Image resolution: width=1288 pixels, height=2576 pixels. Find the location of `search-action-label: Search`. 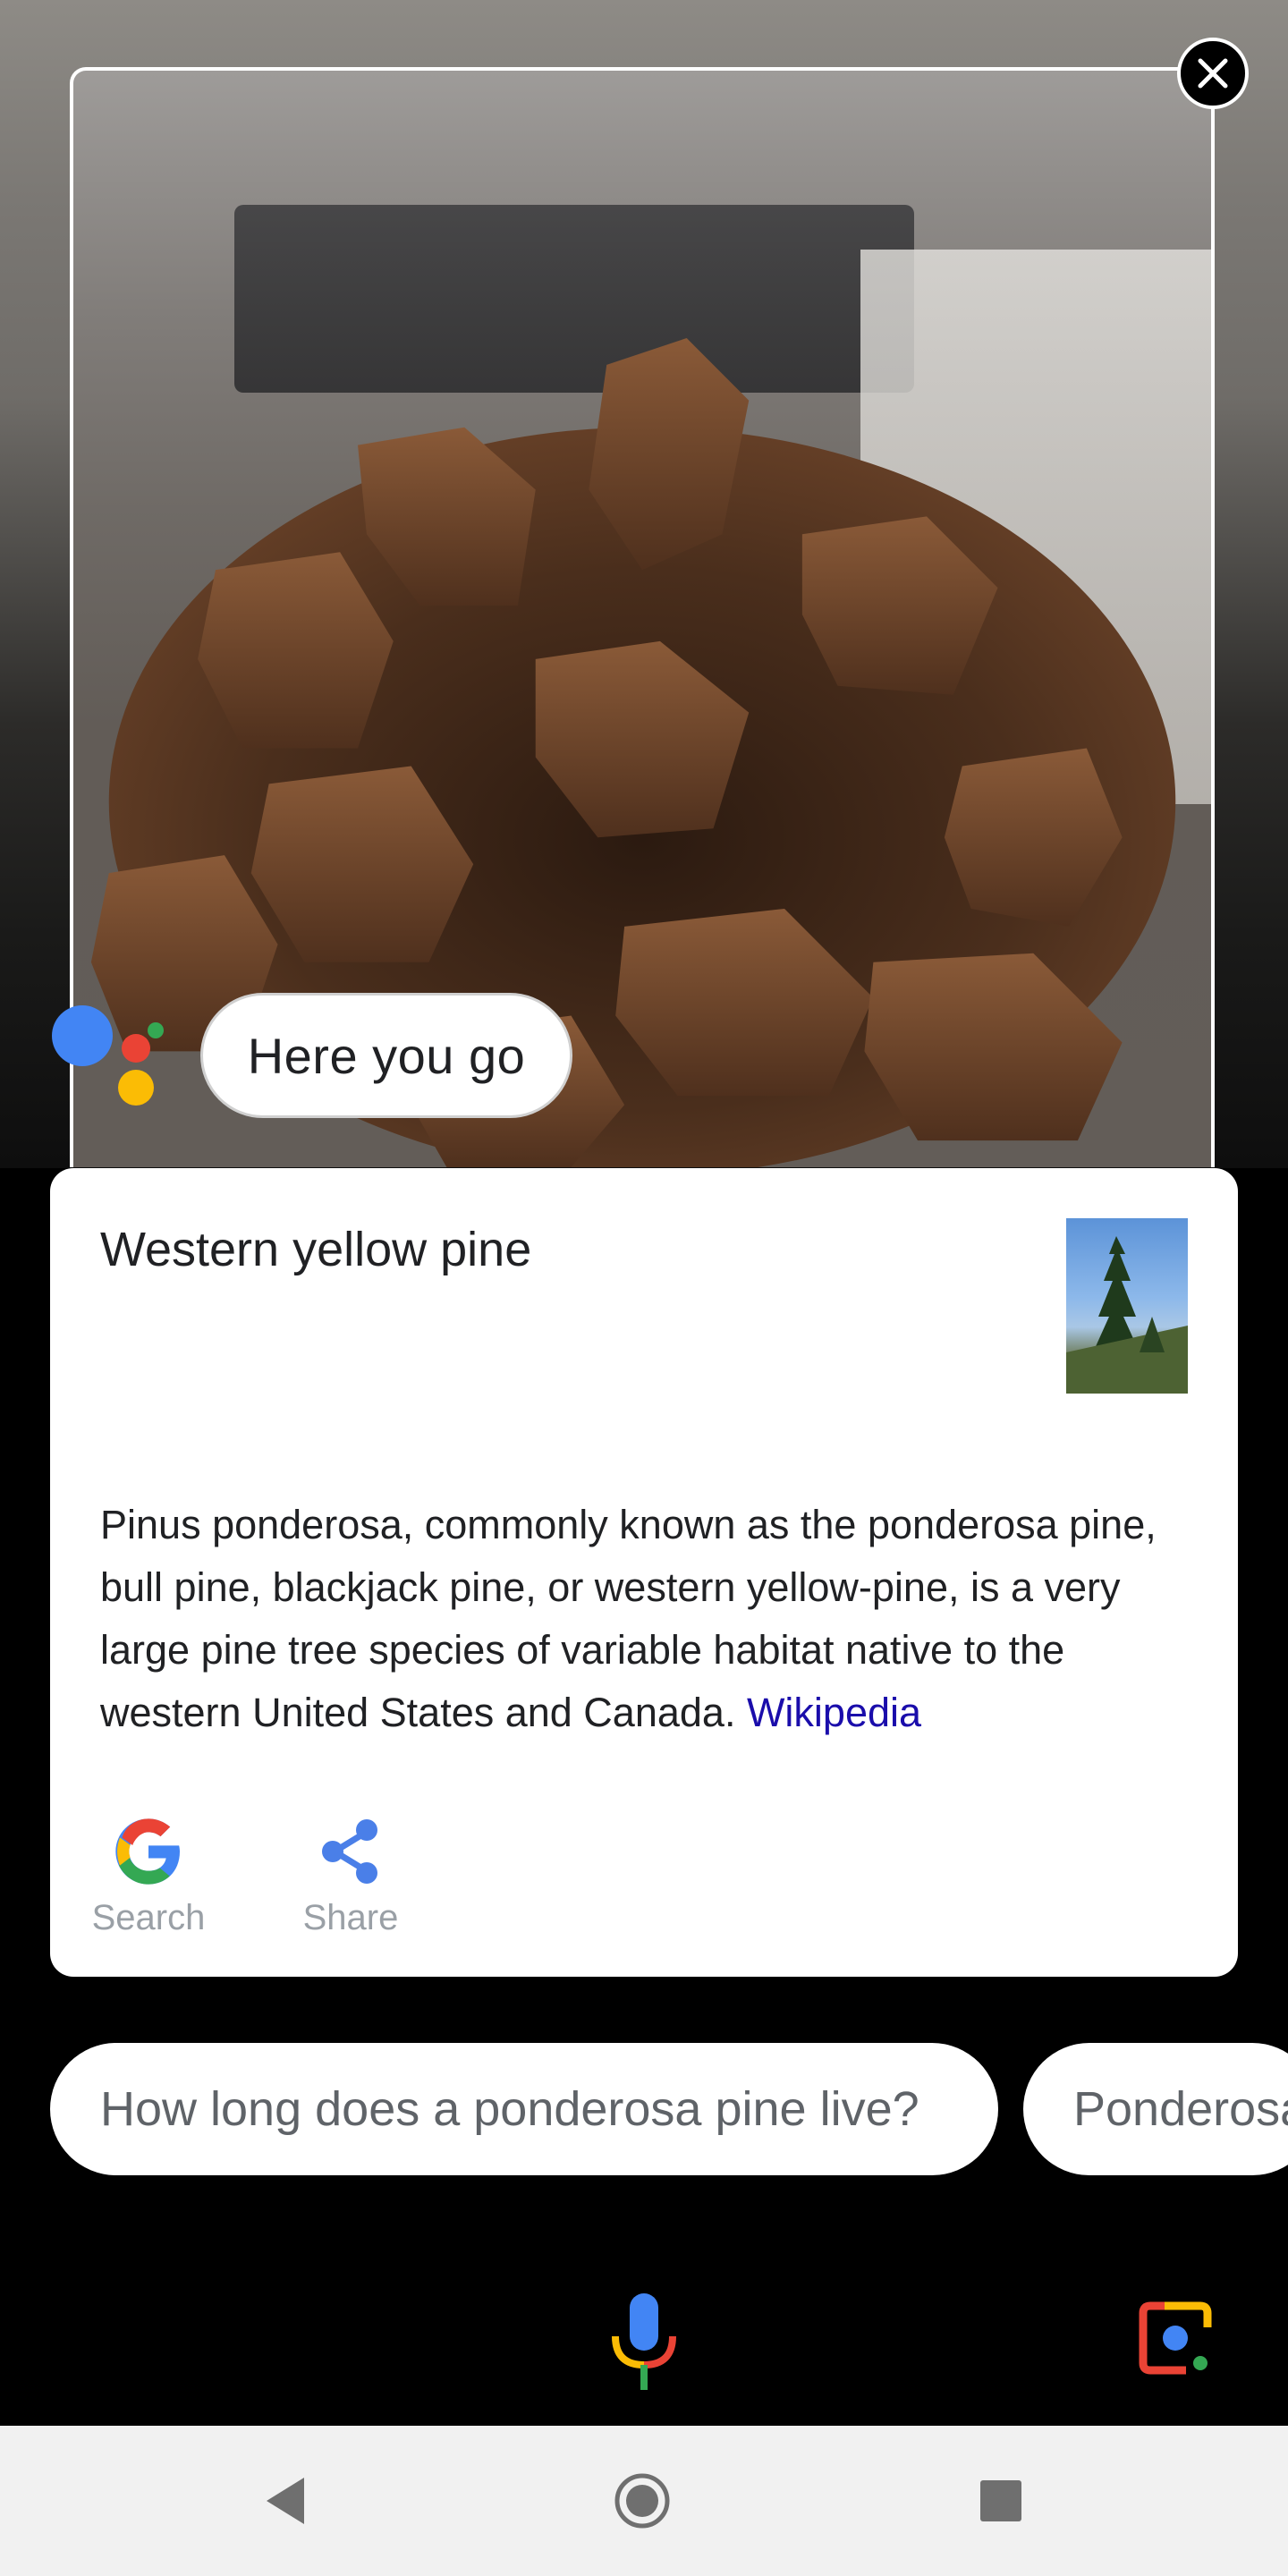

search-action-label: Search is located at coordinates (148, 1917).